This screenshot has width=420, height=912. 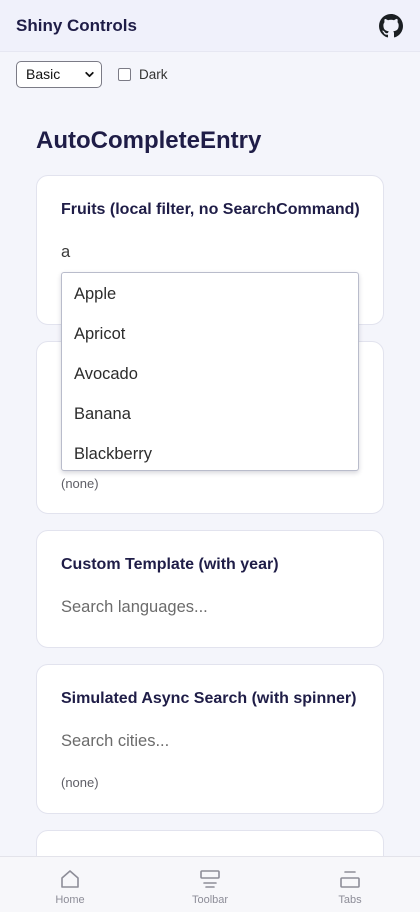 I want to click on page-title: AutoCompleteEntry, so click(x=149, y=140).